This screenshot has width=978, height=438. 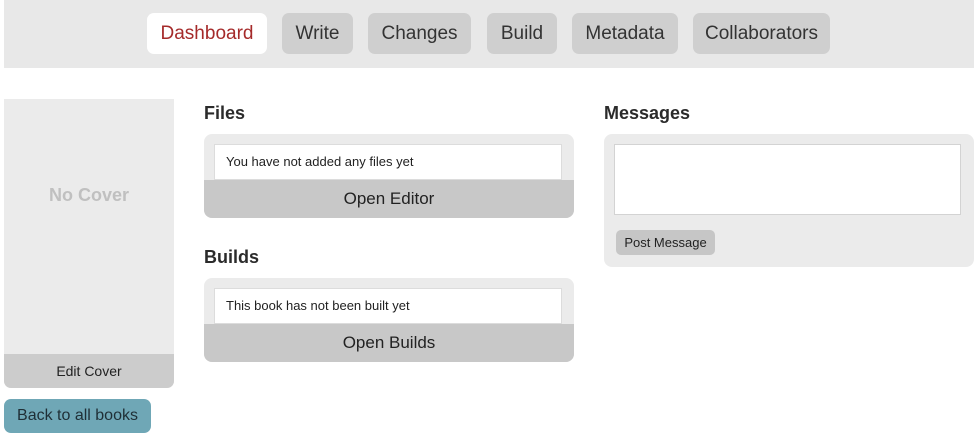 I want to click on builds-empty-text: This book has not been built yet, so click(x=388, y=306).